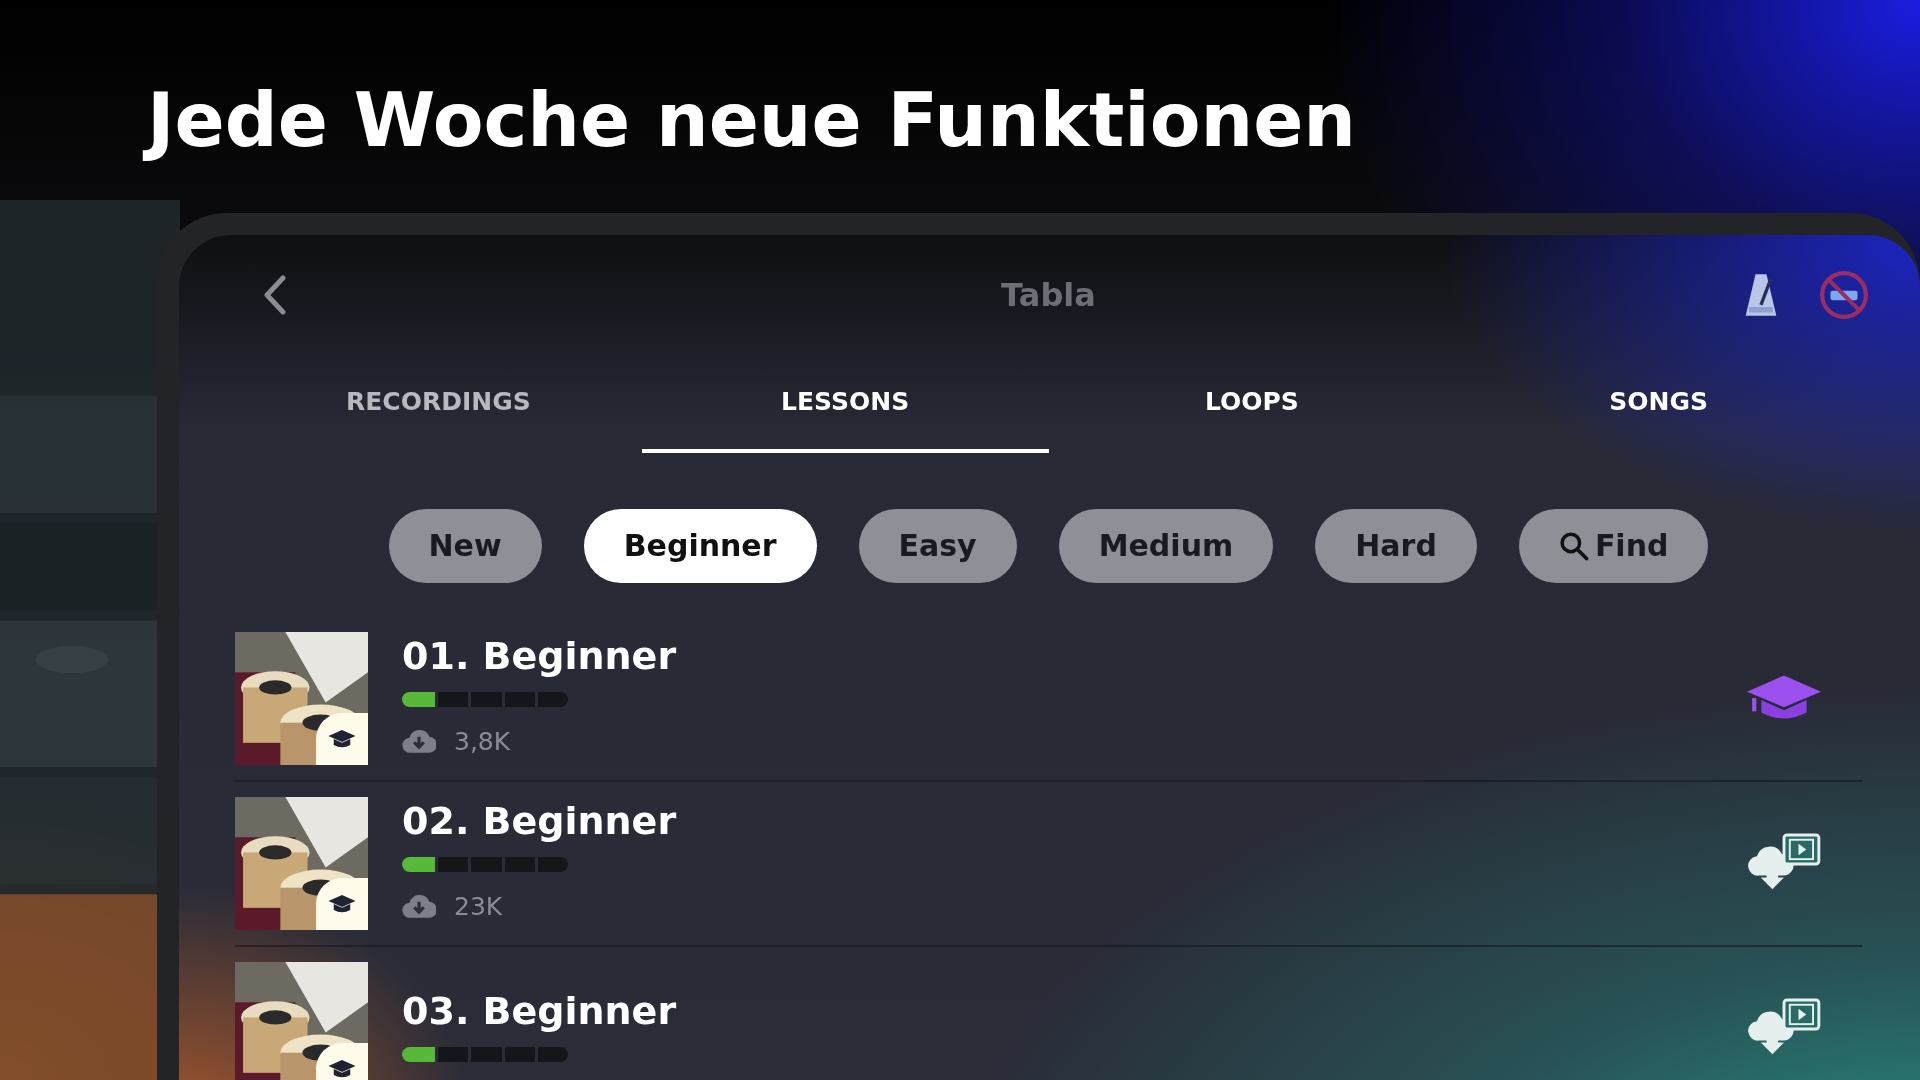  I want to click on tab: LOOPS, so click(1252, 403).